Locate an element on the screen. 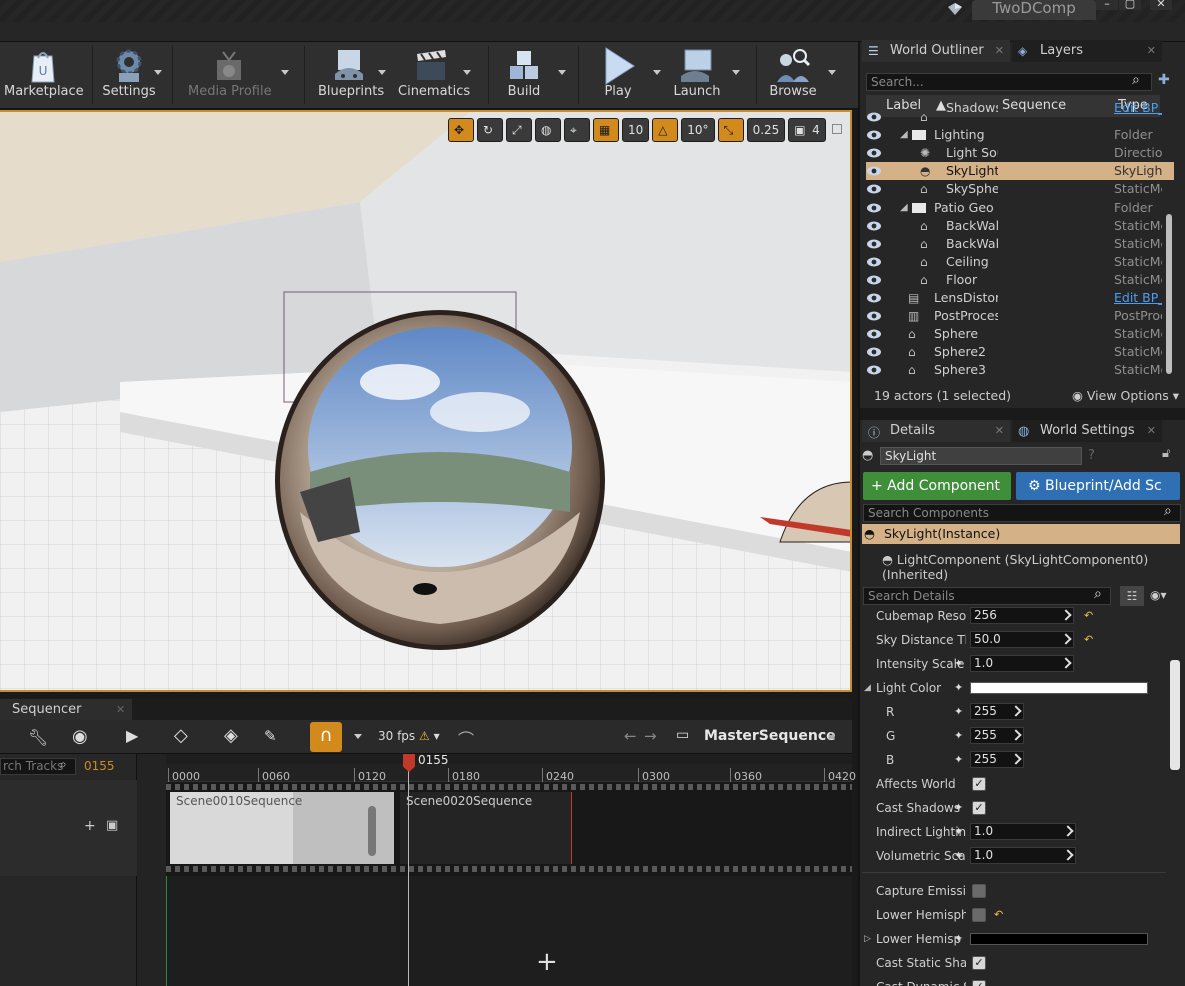 The image size is (1185, 986). outliner-row: ▥ PostProces PostProc is located at coordinates (1020, 316).